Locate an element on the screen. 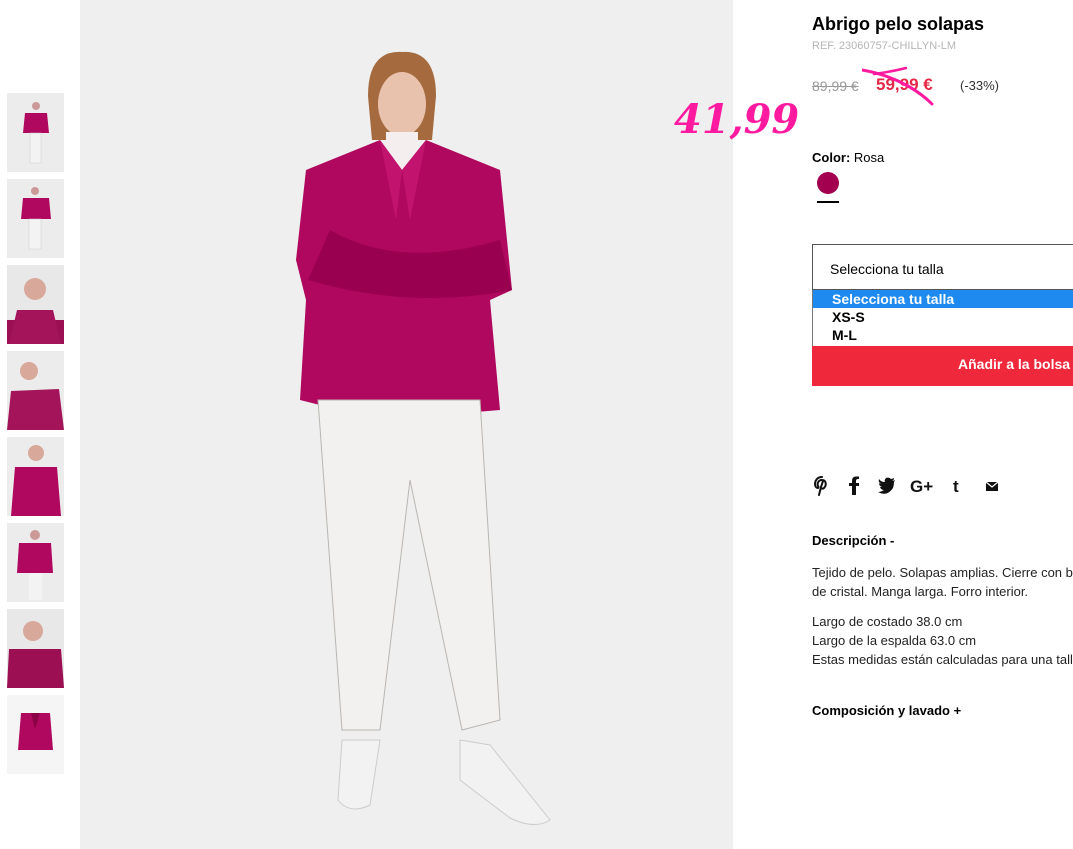  tumblr-icon: t is located at coordinates (958, 486).